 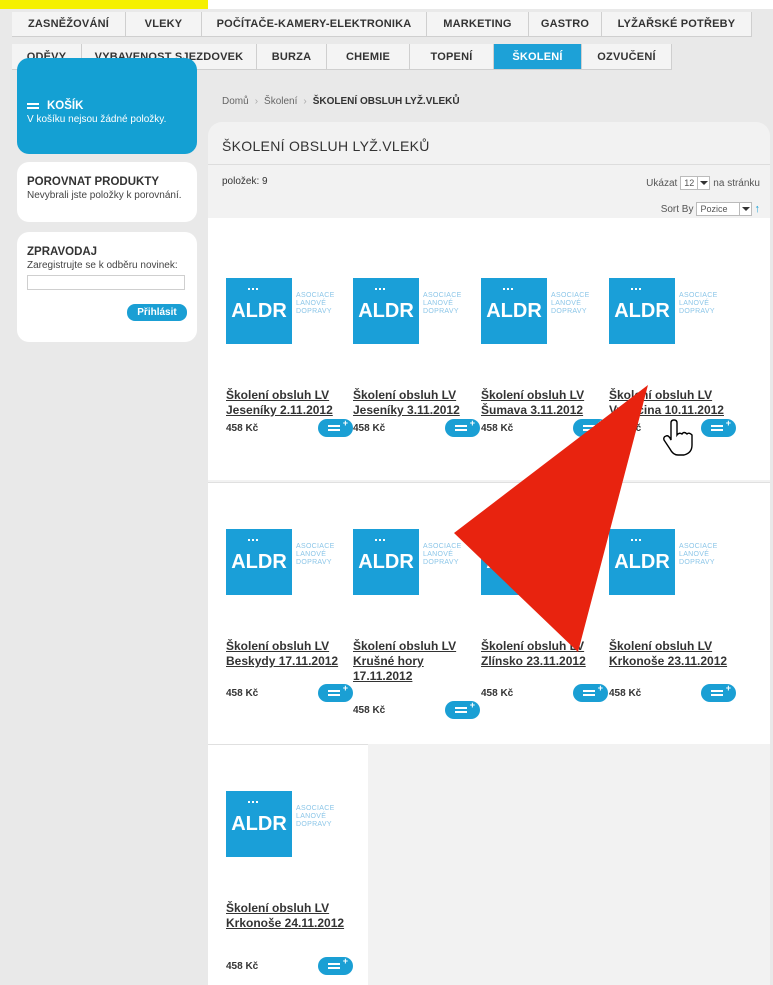 I want to click on nav-item-burza: BURZA, so click(x=292, y=57).